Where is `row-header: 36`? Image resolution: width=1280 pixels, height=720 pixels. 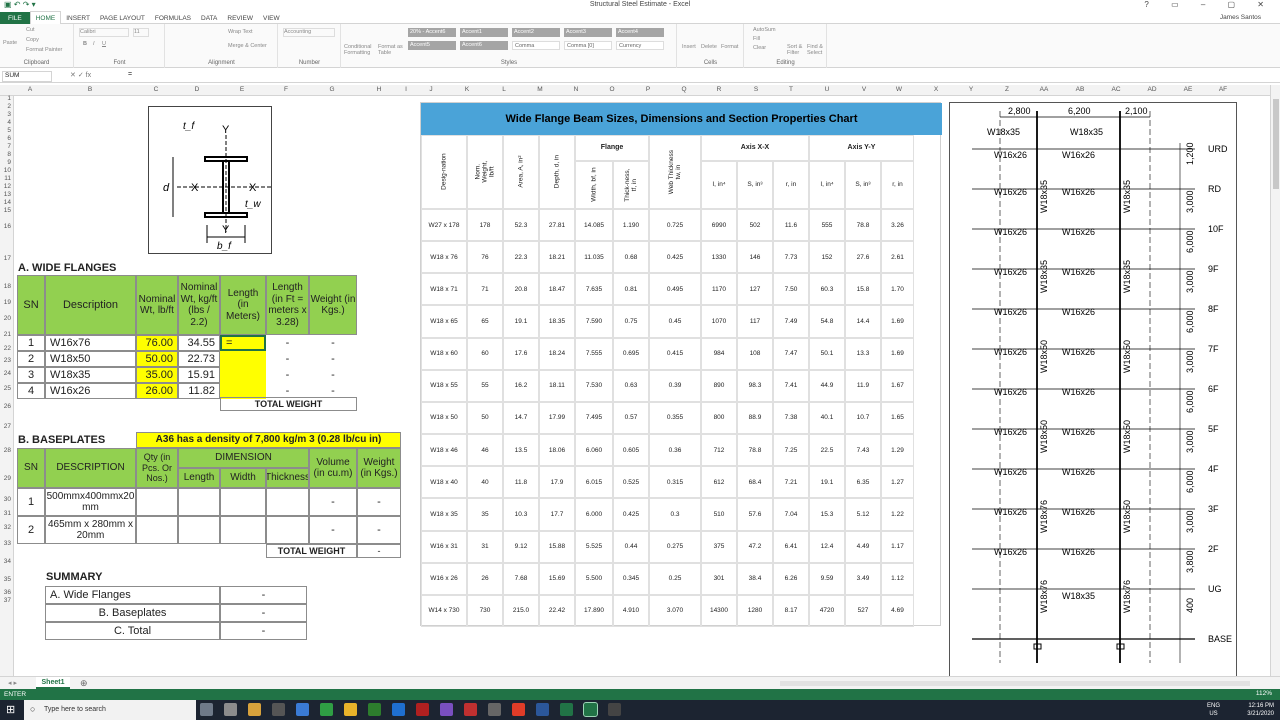
row-header: 36 is located at coordinates (7, 592).